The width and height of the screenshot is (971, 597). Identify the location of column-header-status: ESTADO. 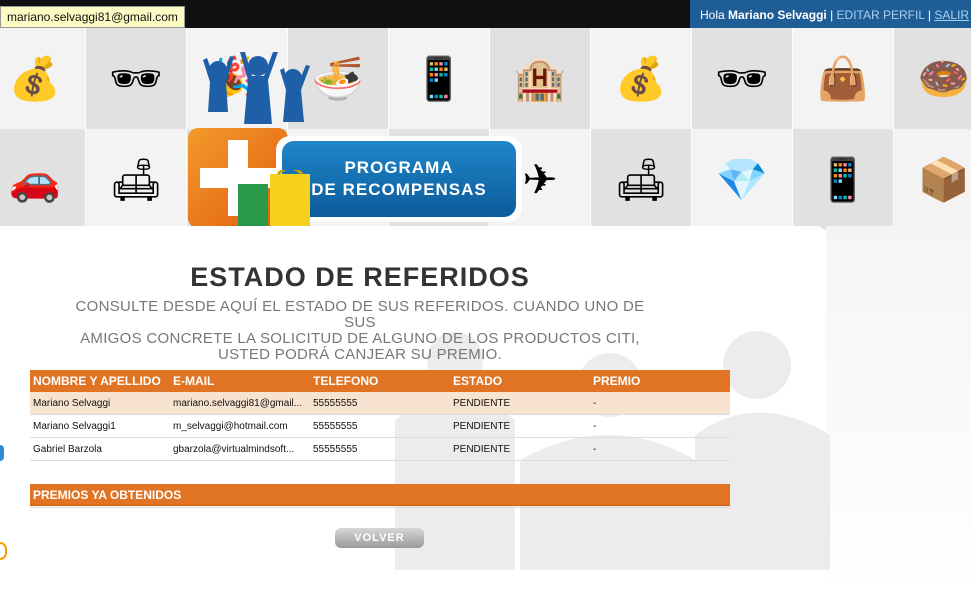
(520, 381).